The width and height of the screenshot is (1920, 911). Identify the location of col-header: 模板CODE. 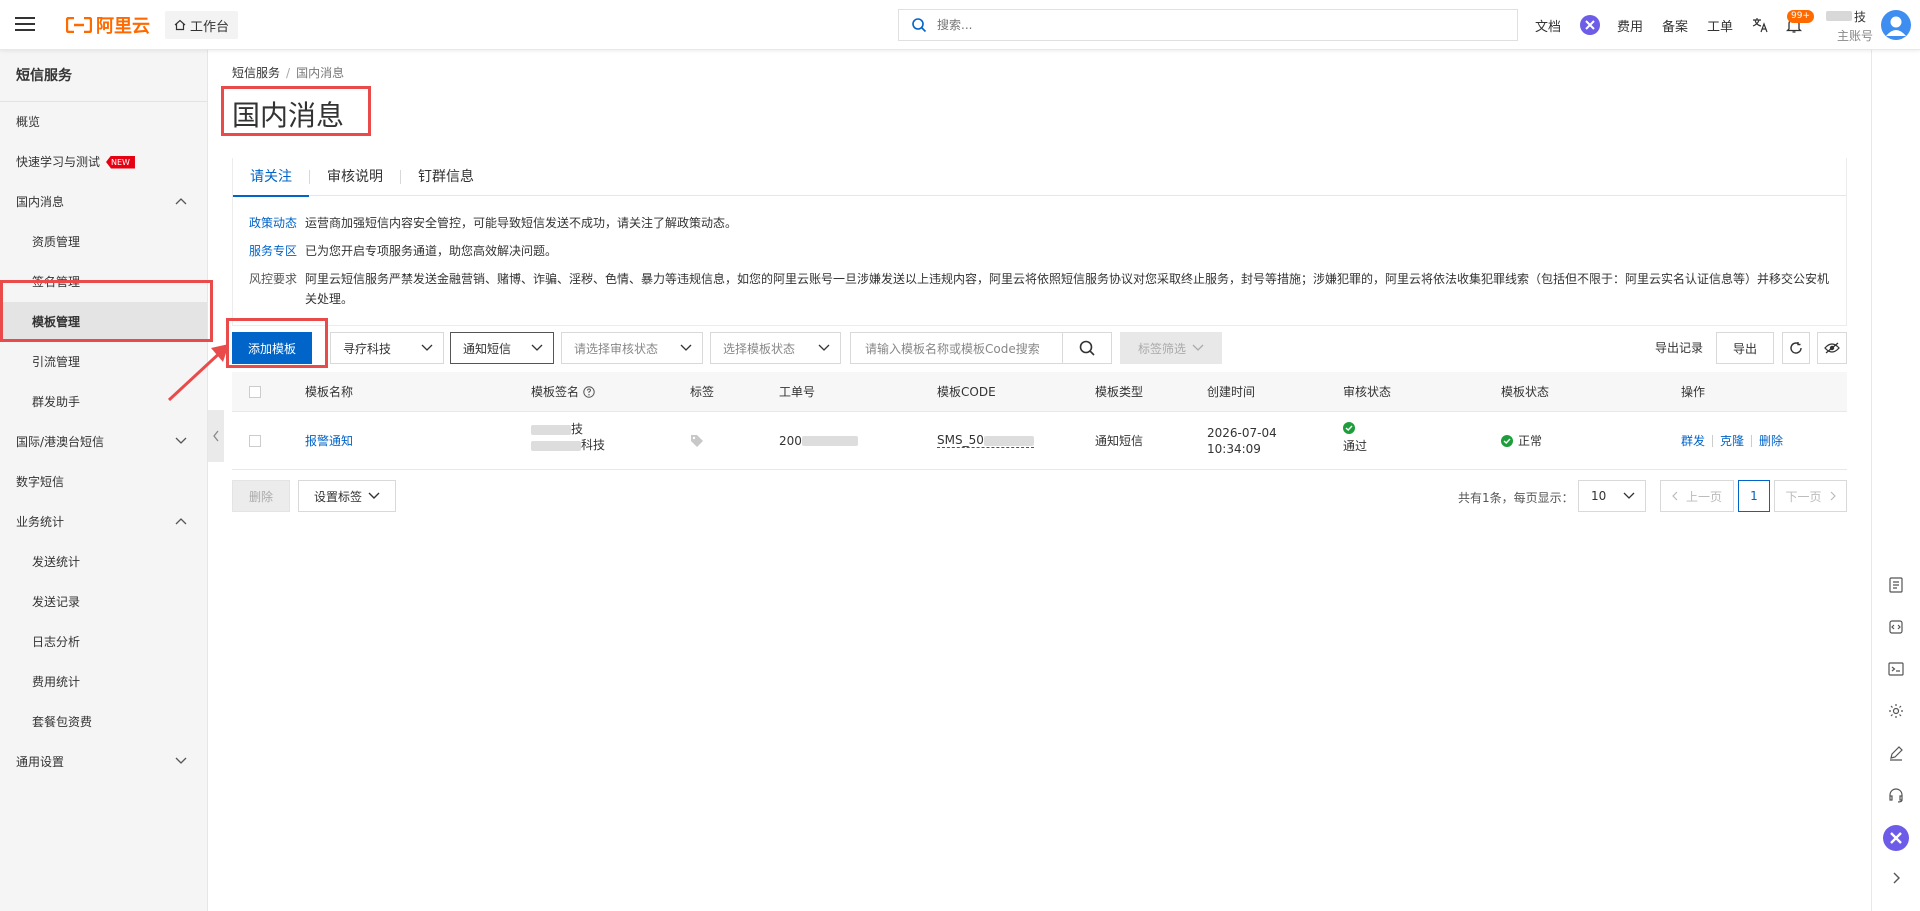
(966, 392).